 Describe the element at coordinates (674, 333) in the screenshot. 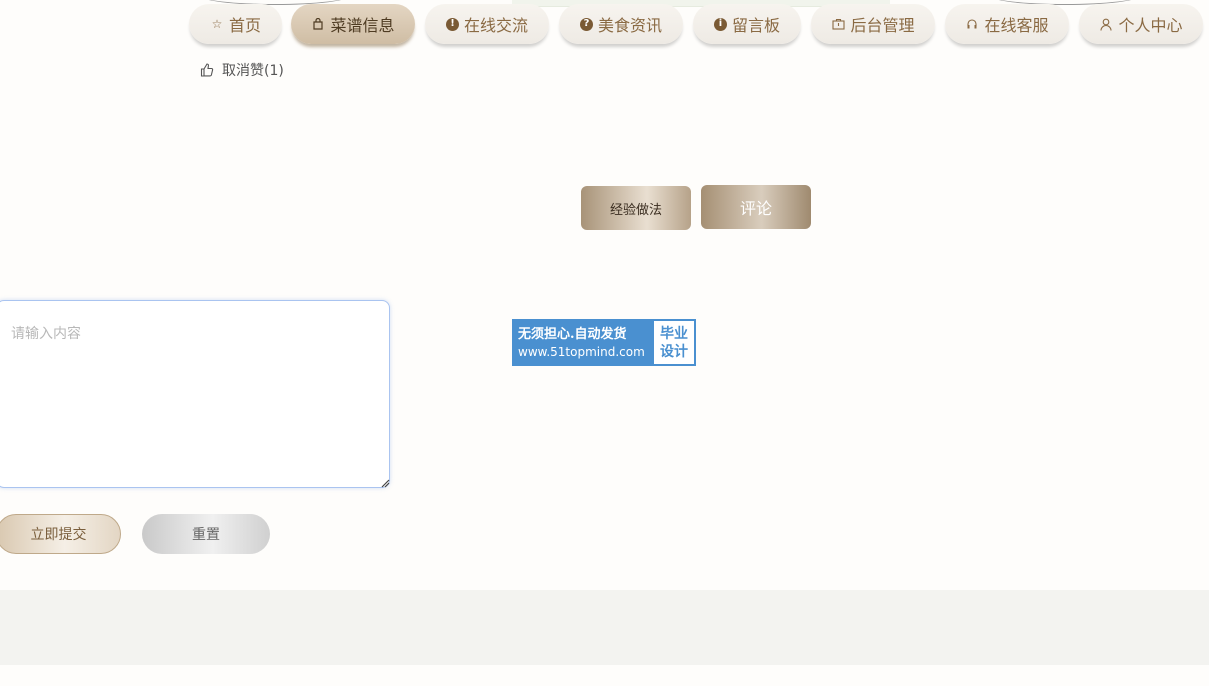

I see `watermark-badge-line1: 毕业` at that location.